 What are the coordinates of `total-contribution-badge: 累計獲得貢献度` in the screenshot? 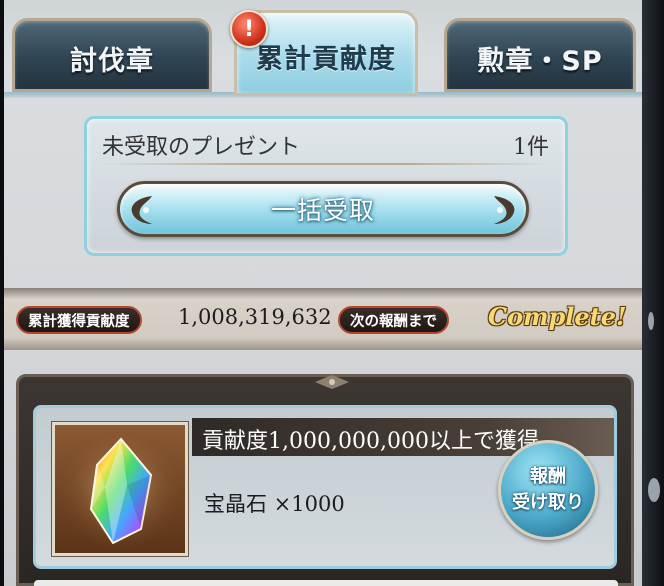 It's located at (79, 320).